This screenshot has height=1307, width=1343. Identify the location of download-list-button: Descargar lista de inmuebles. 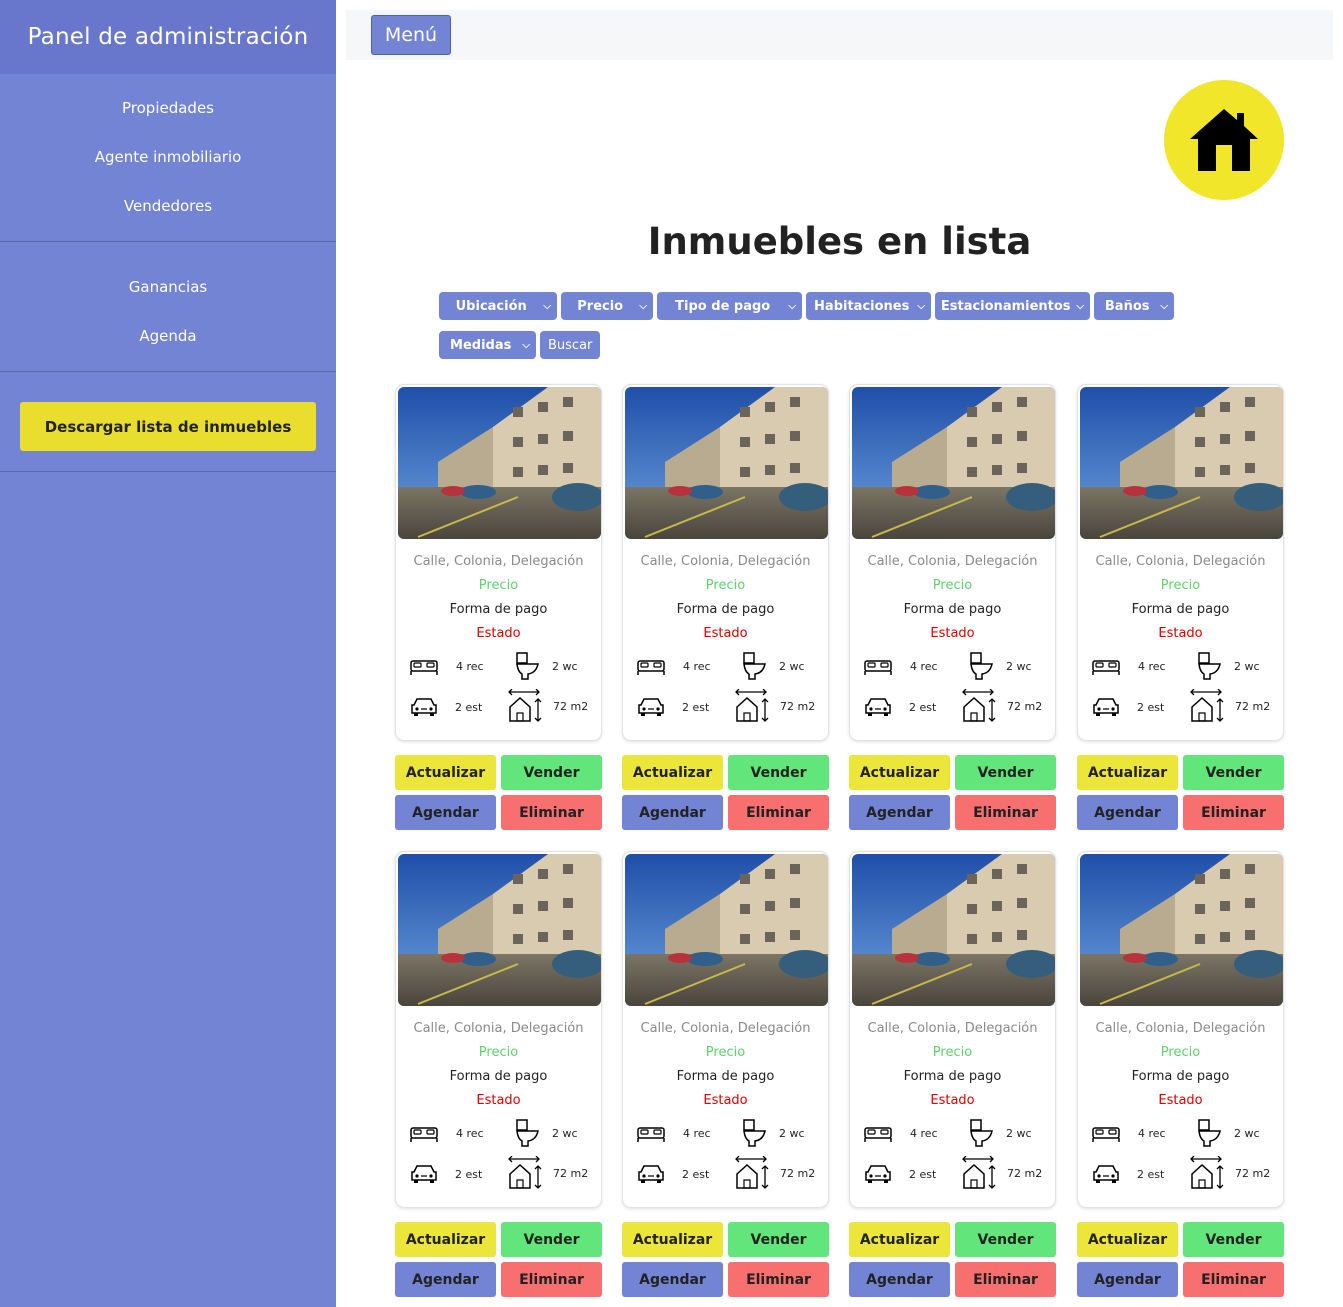
(168, 426).